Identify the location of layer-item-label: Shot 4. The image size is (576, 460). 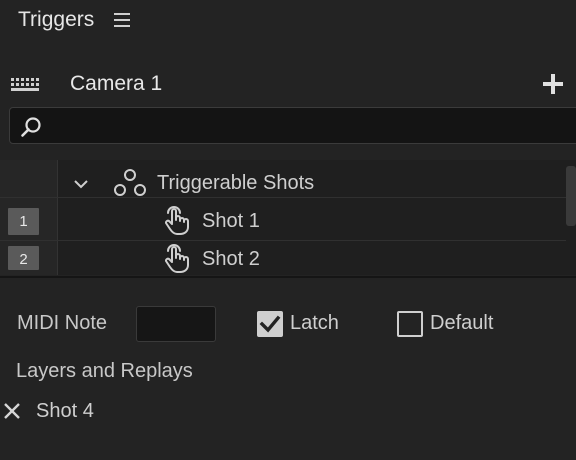
(65, 411).